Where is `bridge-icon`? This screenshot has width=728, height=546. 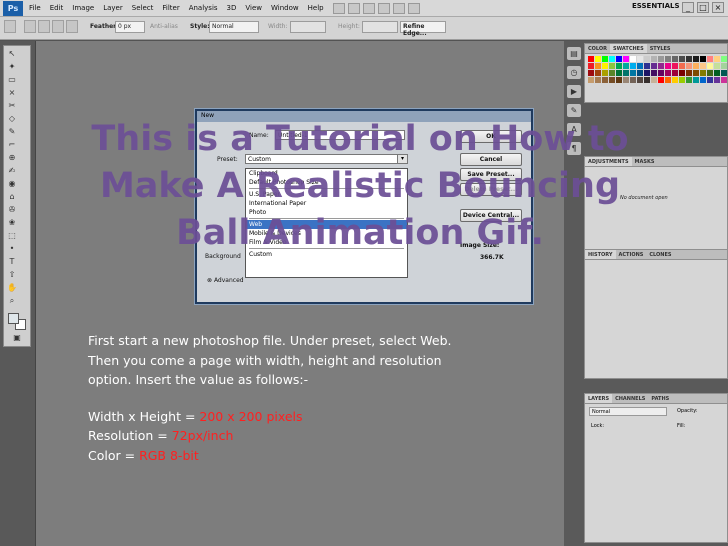 bridge-icon is located at coordinates (338, 8).